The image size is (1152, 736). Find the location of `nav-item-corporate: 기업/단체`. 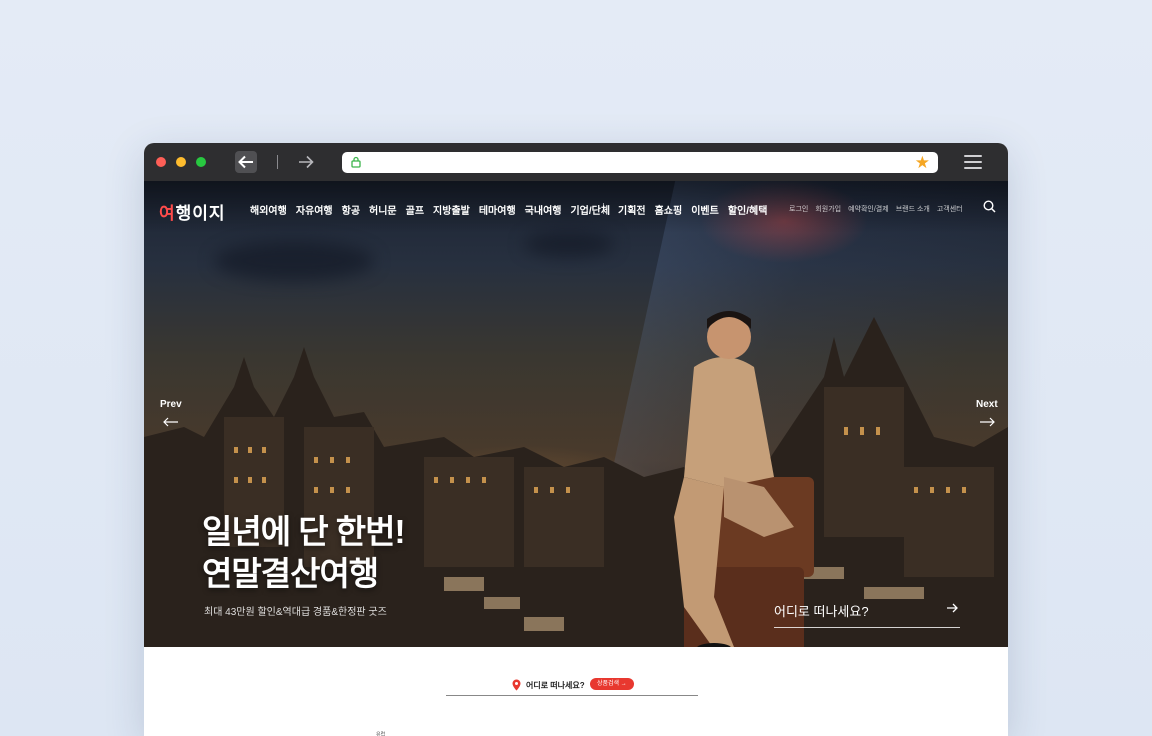

nav-item-corporate: 기업/단체 is located at coordinates (590, 209).